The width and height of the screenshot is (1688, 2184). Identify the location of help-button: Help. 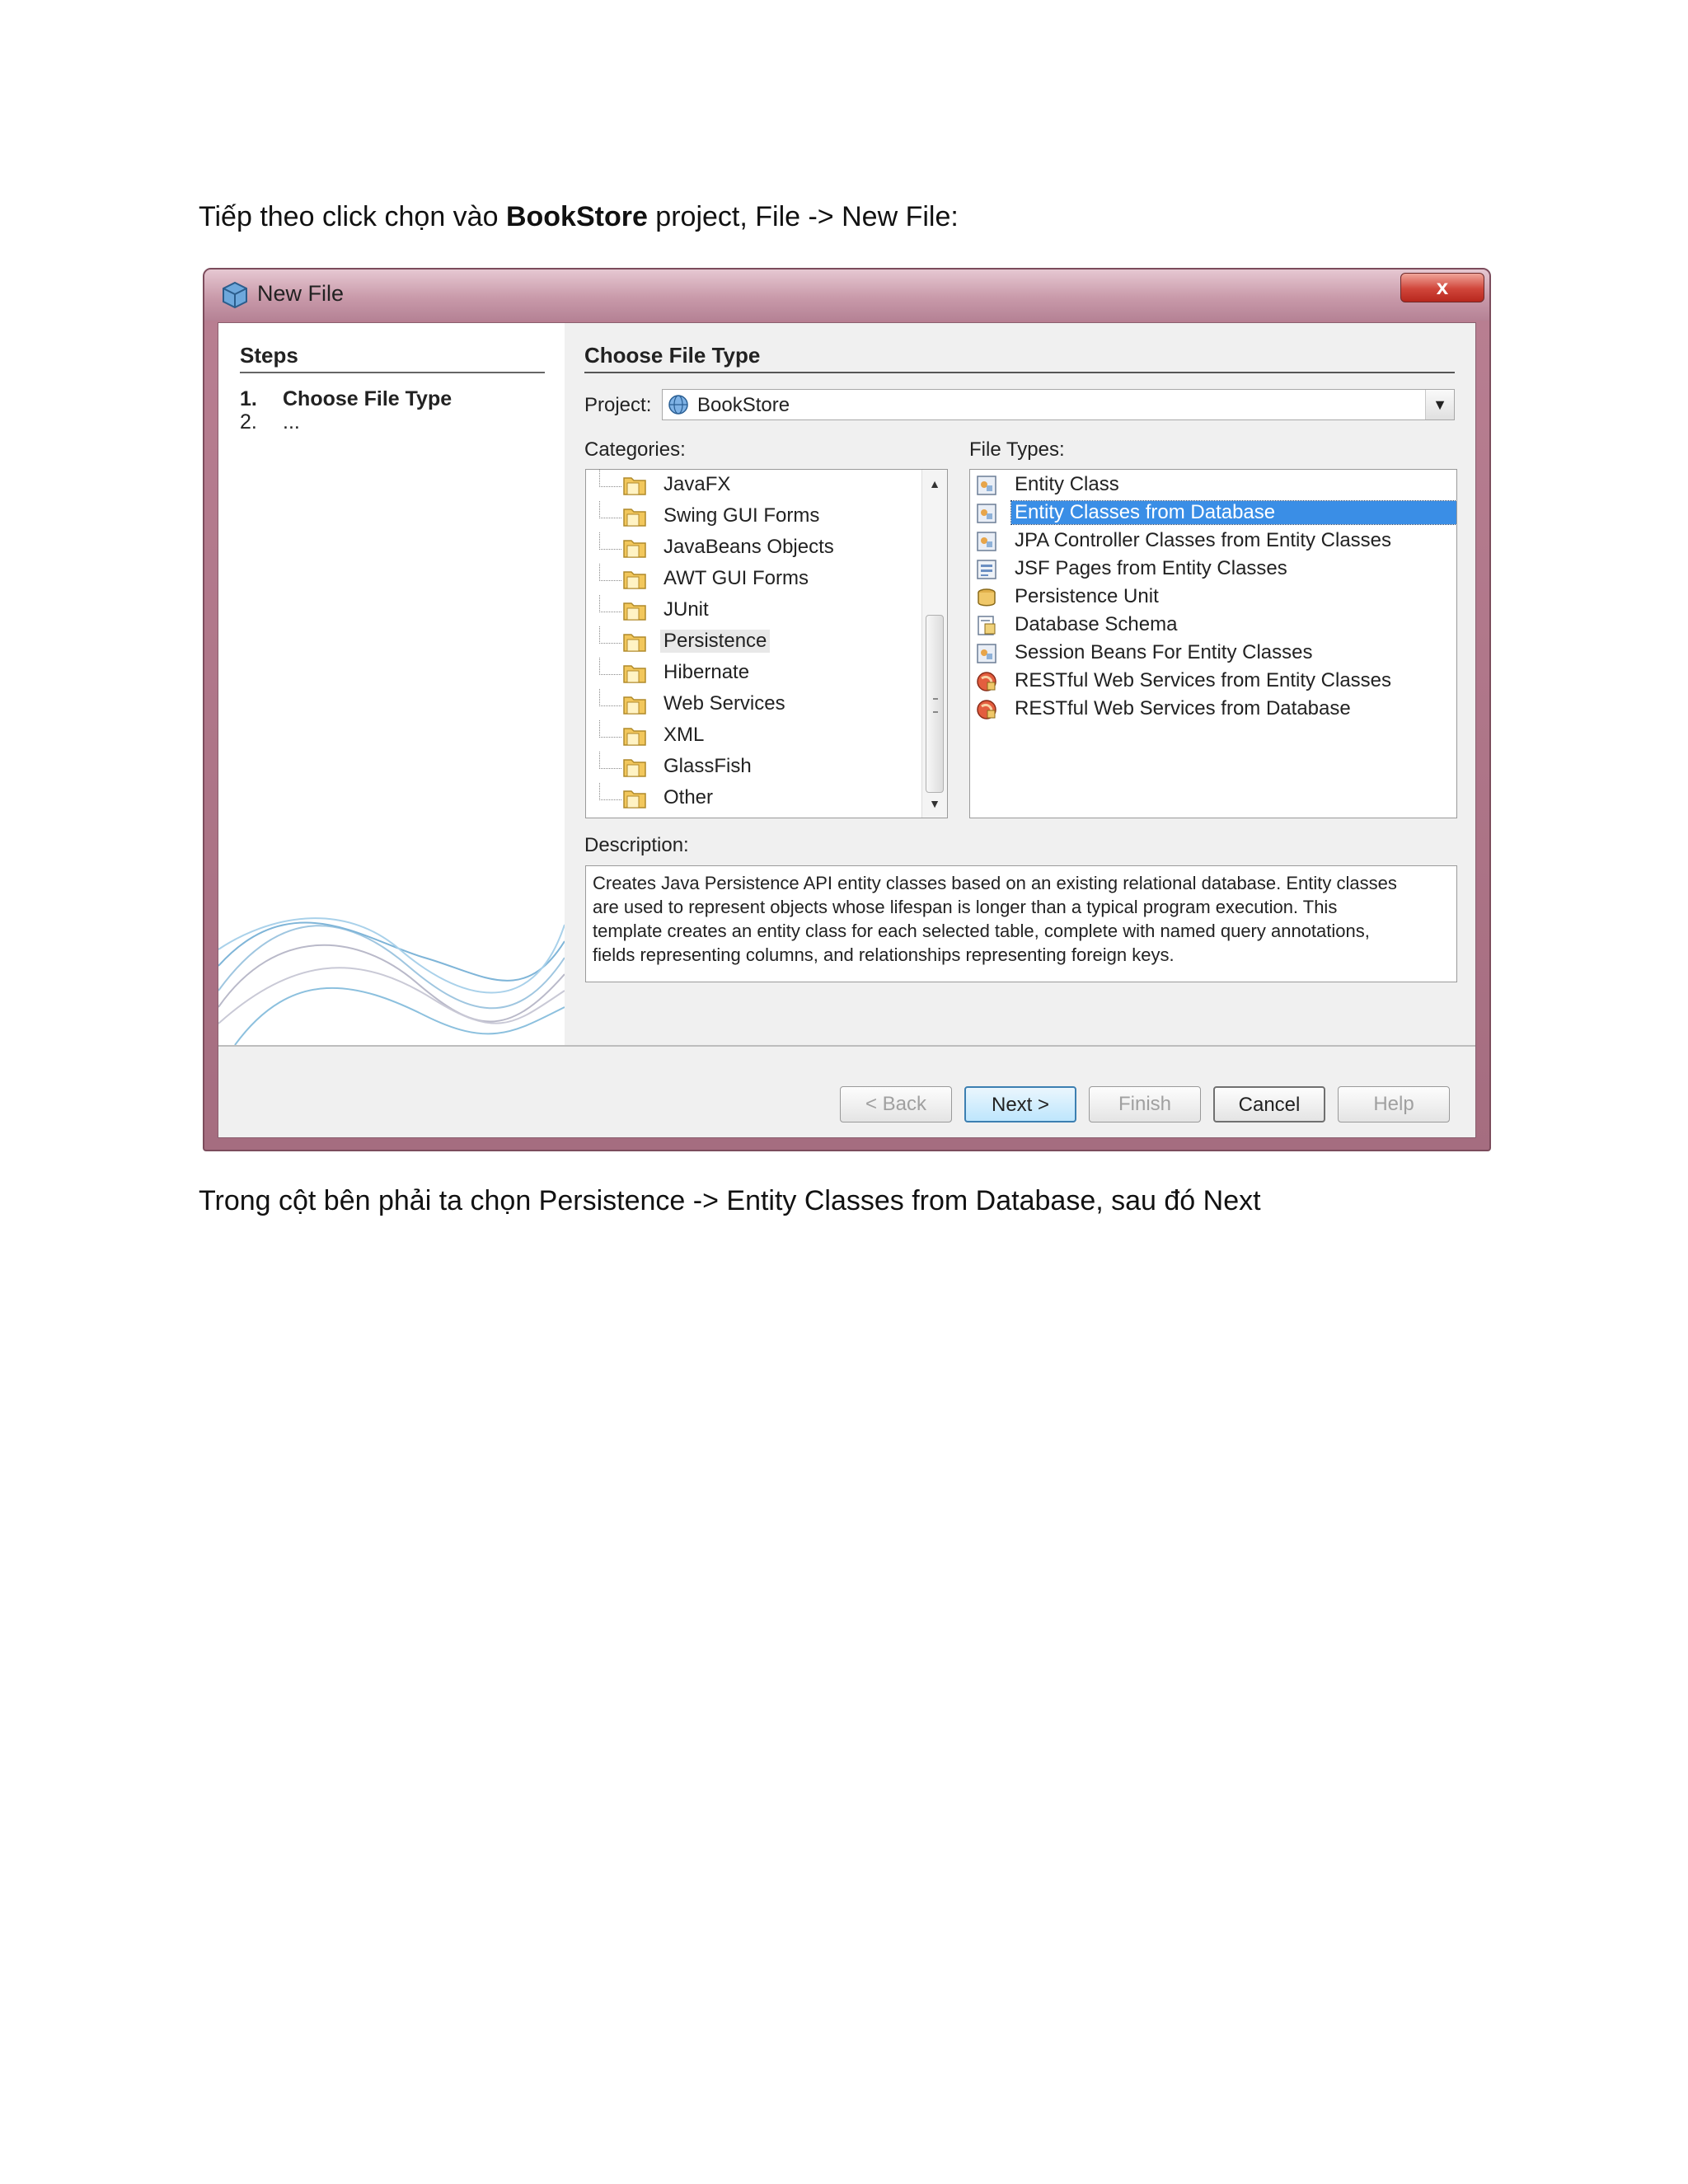
(1394, 1104).